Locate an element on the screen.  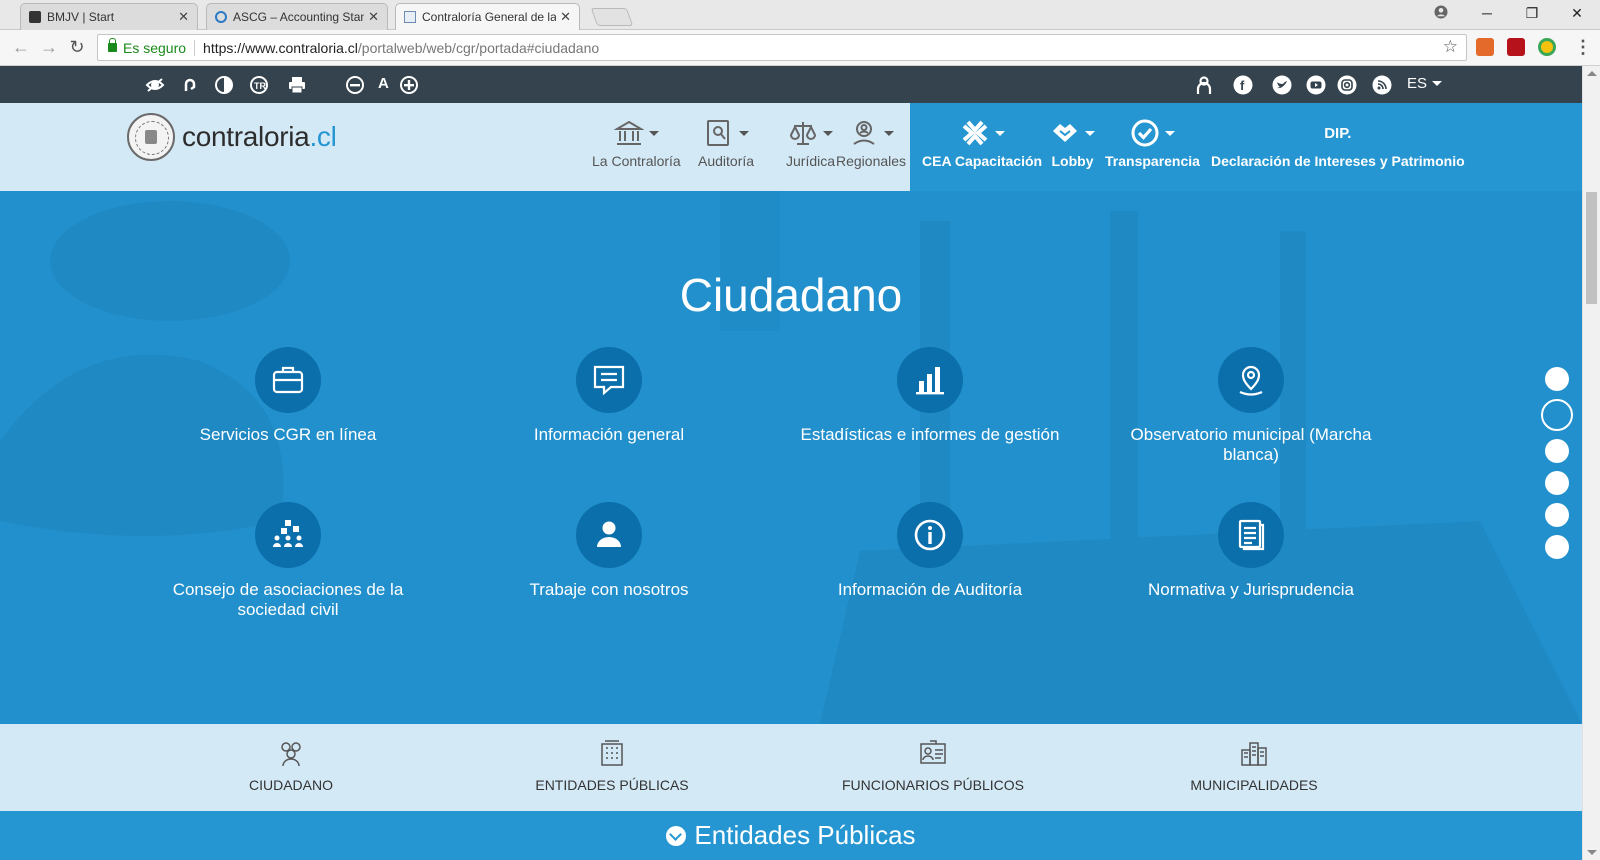
document-icon is located at coordinates (1251, 535).